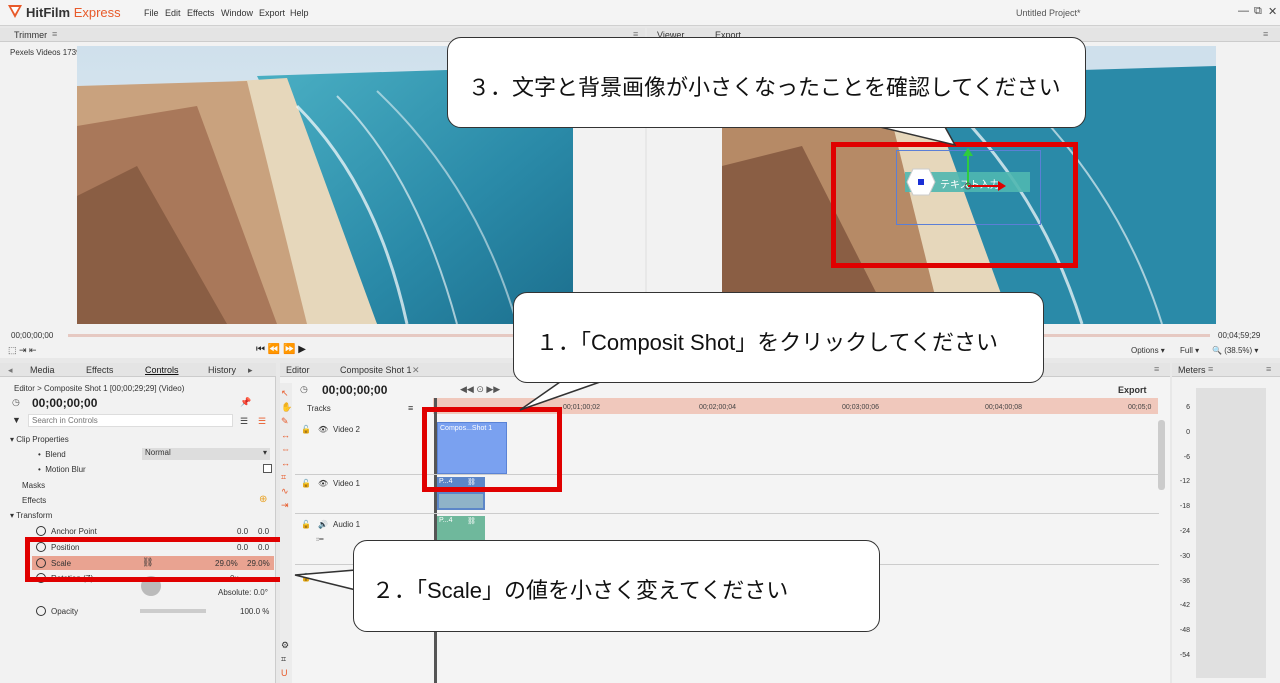 The image size is (1280, 683). What do you see at coordinates (200, 13) in the screenshot?
I see `menu-effects: Effects` at bounding box center [200, 13].